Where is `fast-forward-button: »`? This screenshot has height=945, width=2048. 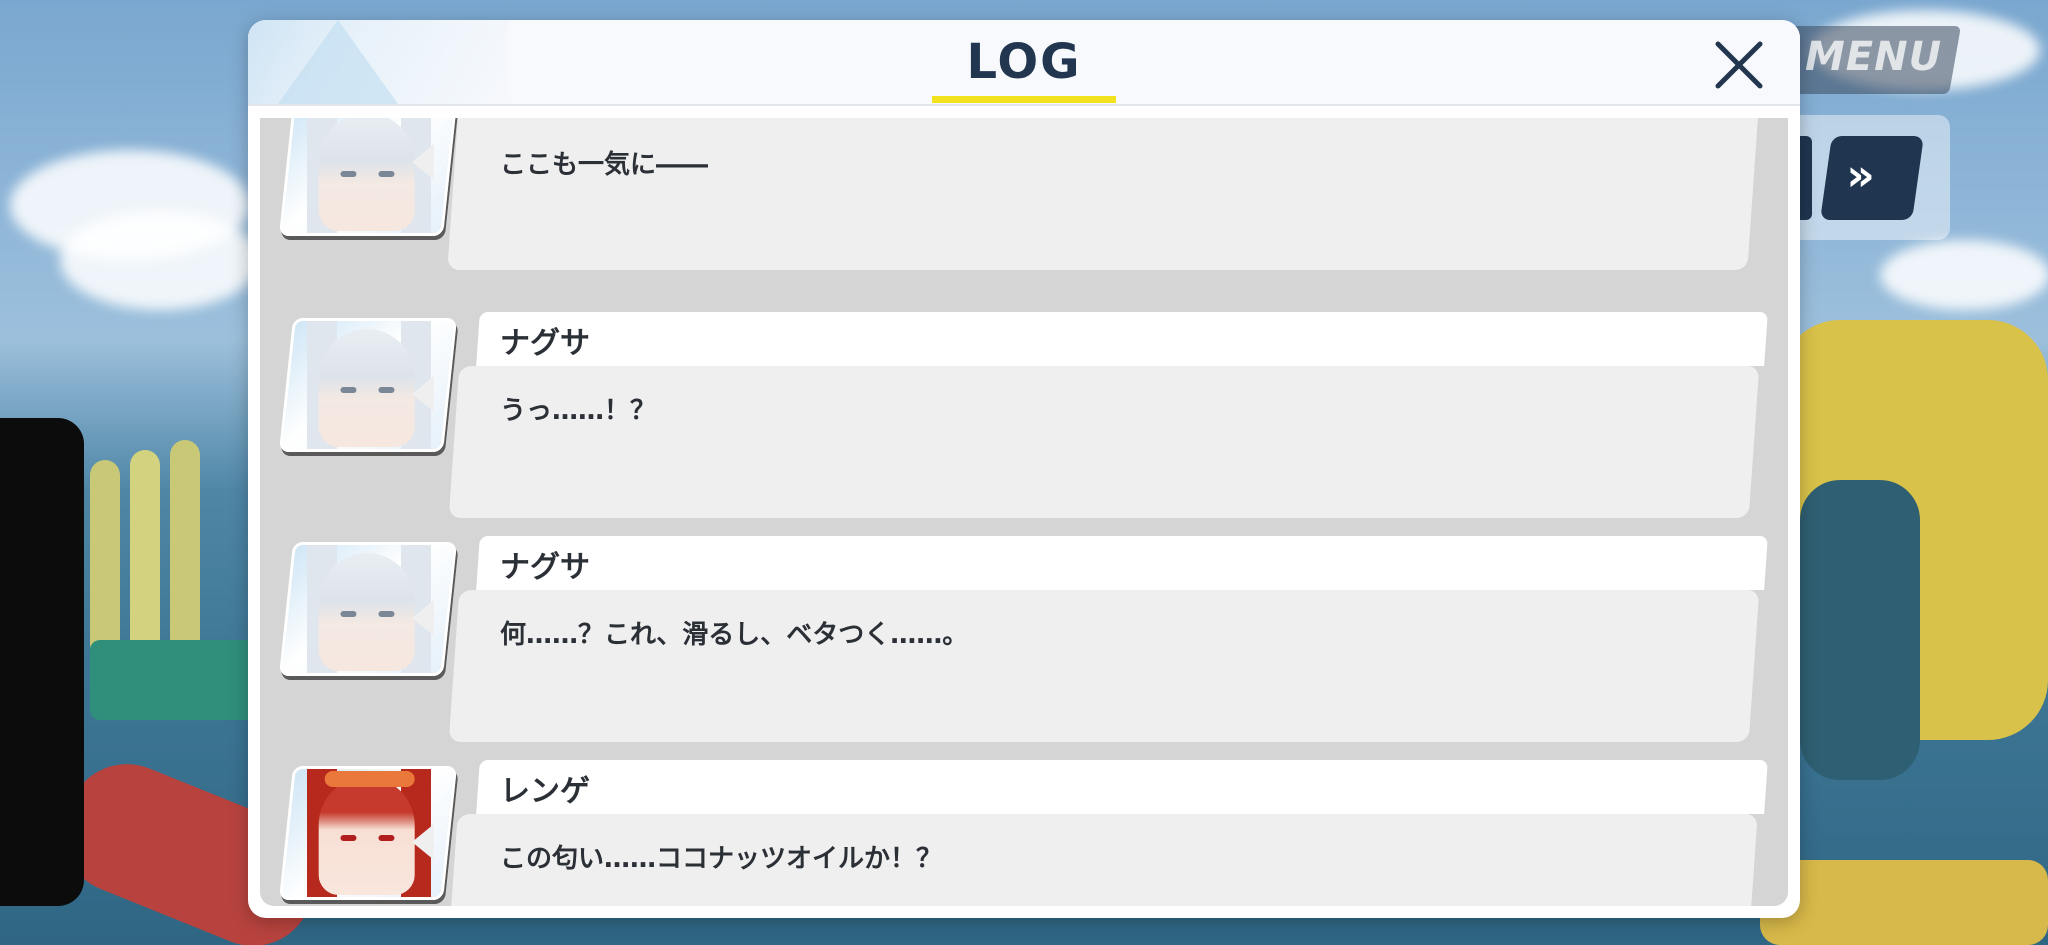 fast-forward-button: » is located at coordinates (1872, 178).